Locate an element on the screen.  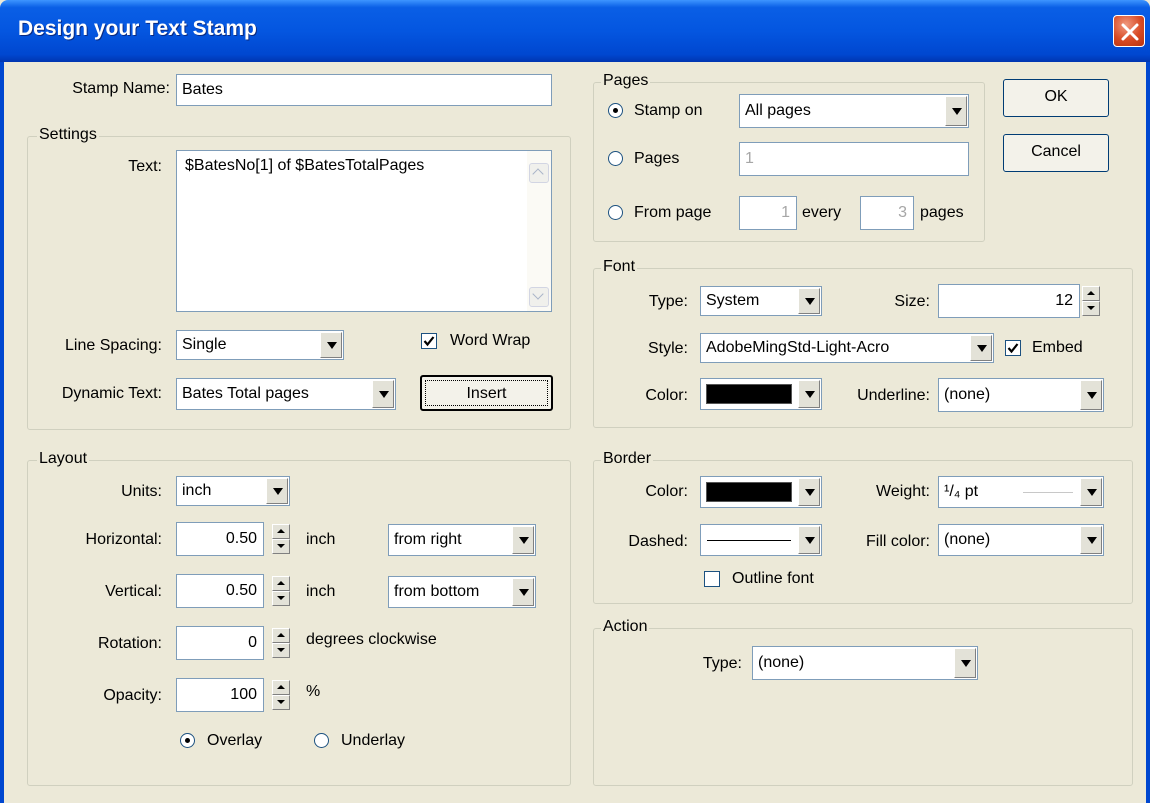
close-button is located at coordinates (1129, 31).